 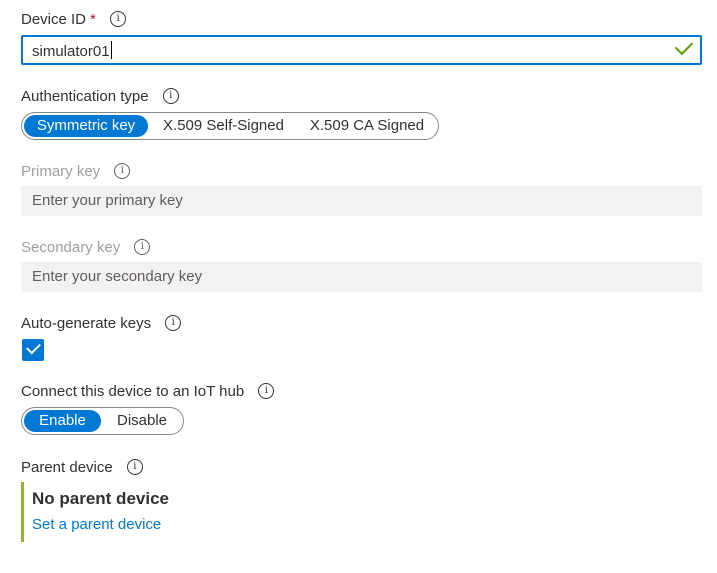 I want to click on secondary-key-input: Enter your secondary key, so click(x=361, y=277).